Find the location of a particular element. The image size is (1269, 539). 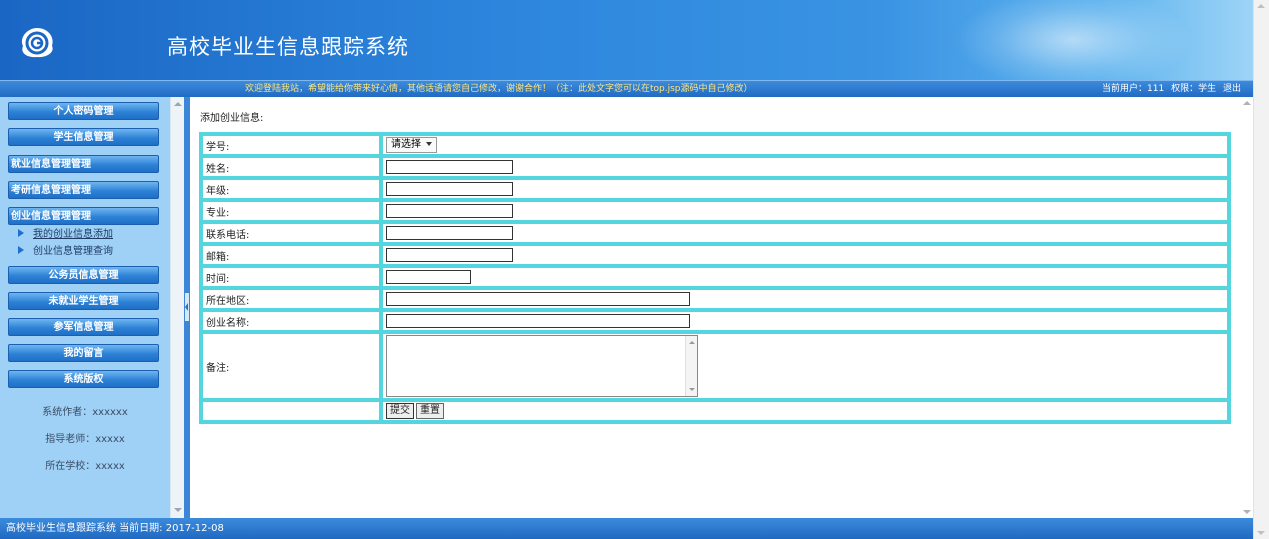

menu-entrepreneurship: 创业信息管理管理 is located at coordinates (83, 216).